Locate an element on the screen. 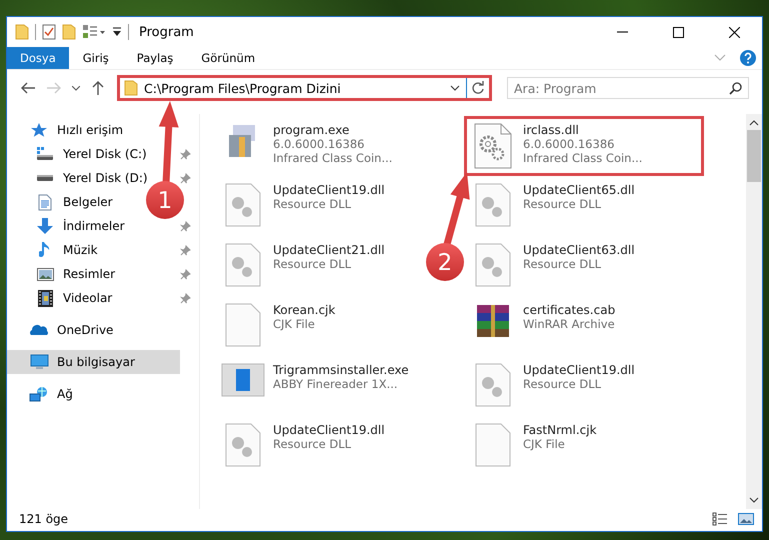  settings-file-icon is located at coordinates (493, 146).